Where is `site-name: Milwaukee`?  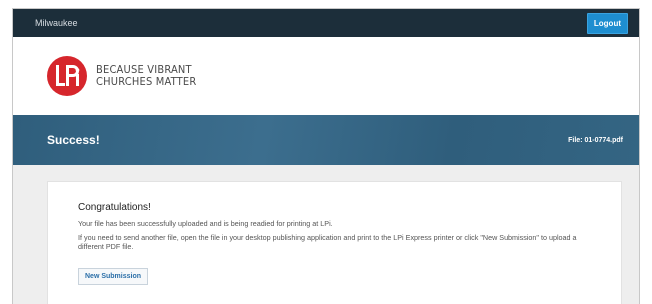
site-name: Milwaukee is located at coordinates (56, 23).